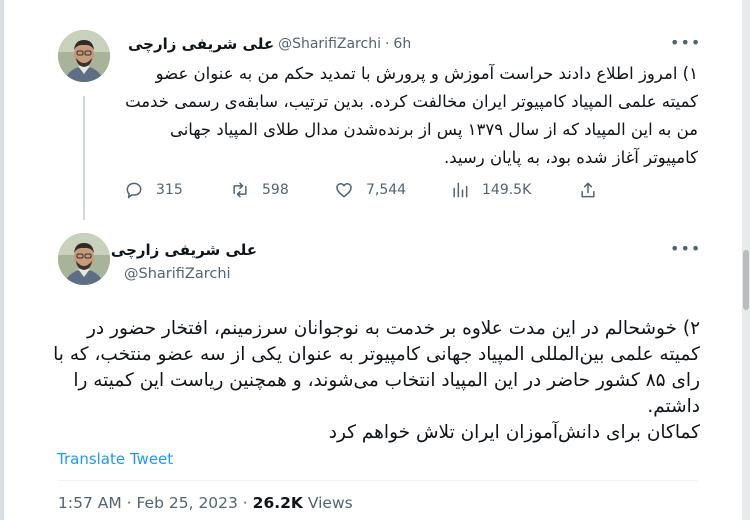  I want to click on tweet-timestamp: 1:57 AM · Feb 25, 2023 ·, so click(155, 503).